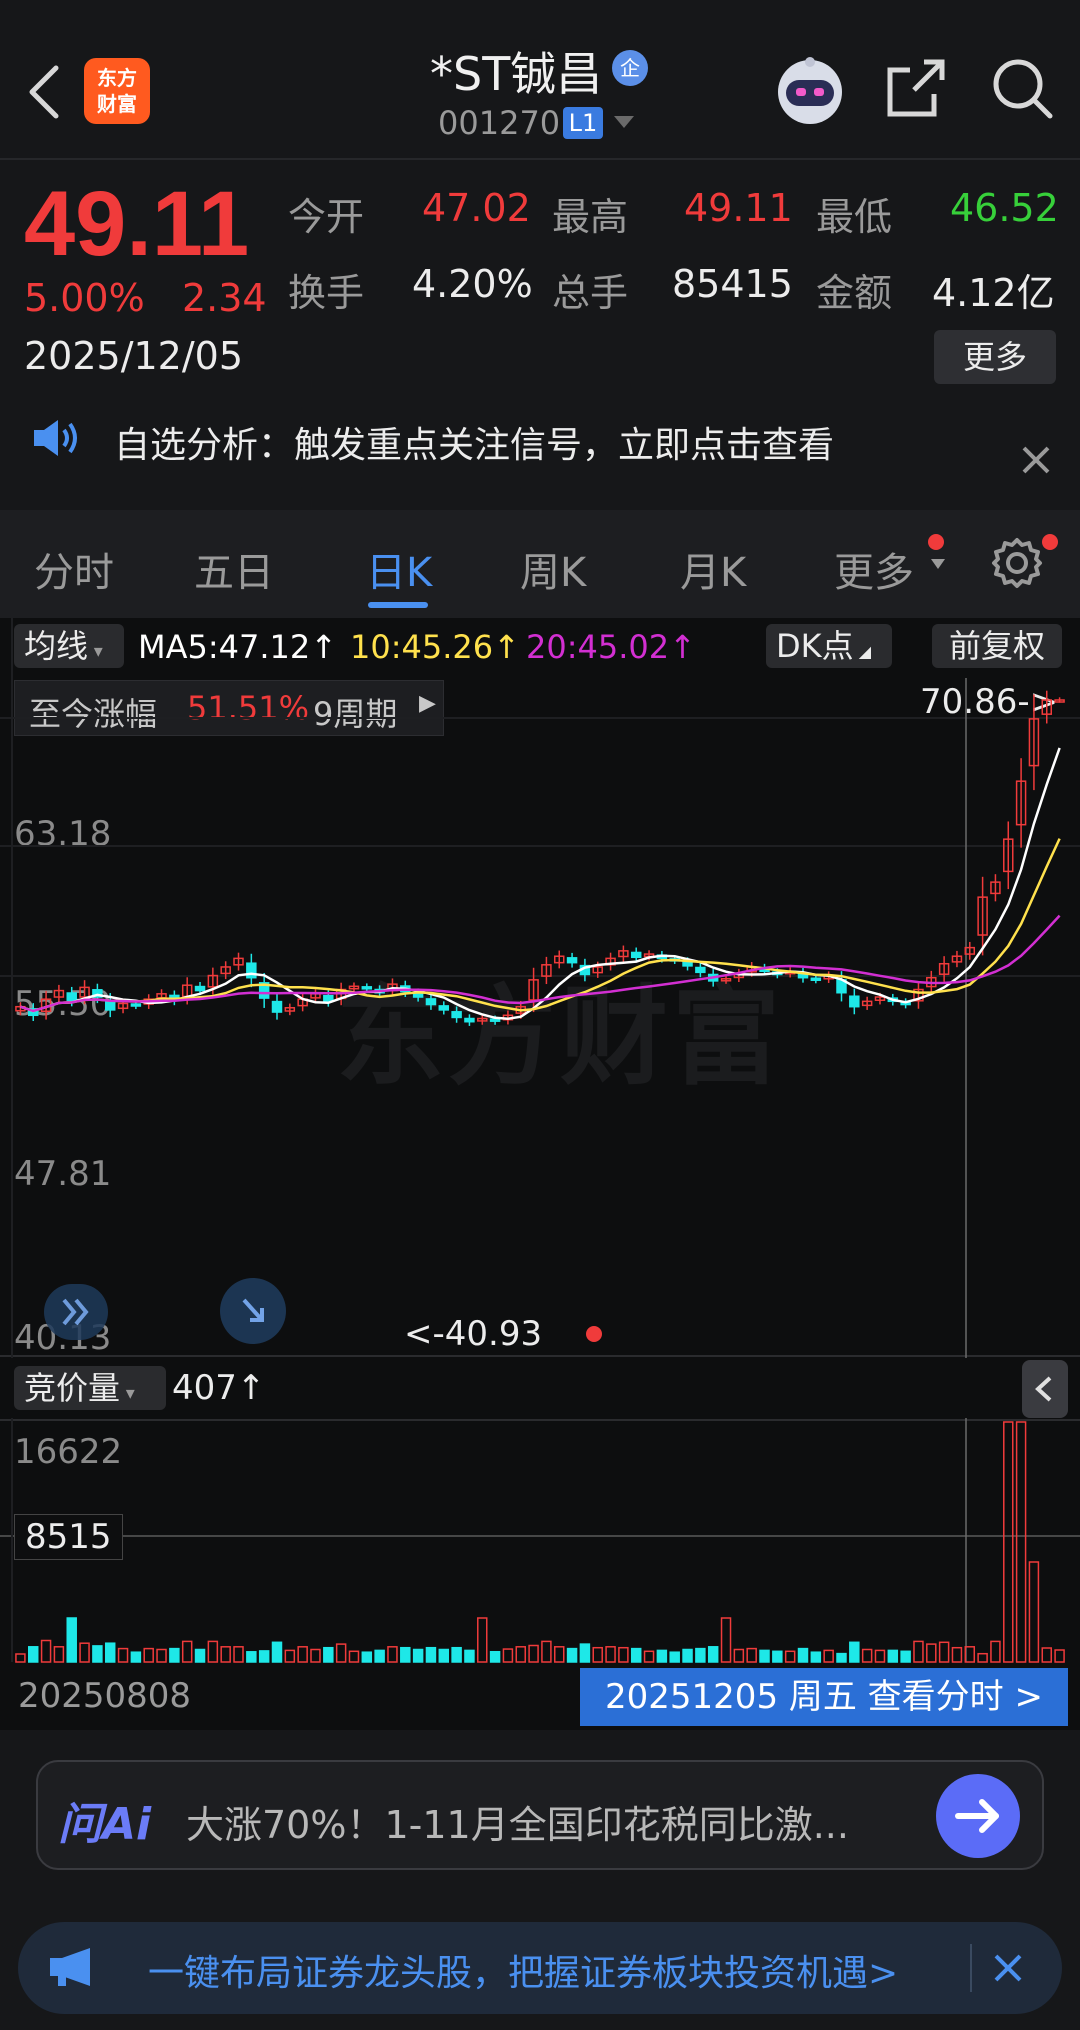 The width and height of the screenshot is (1080, 2030). Describe the element at coordinates (854, 293) in the screenshot. I see `amount-label: 金额` at that location.